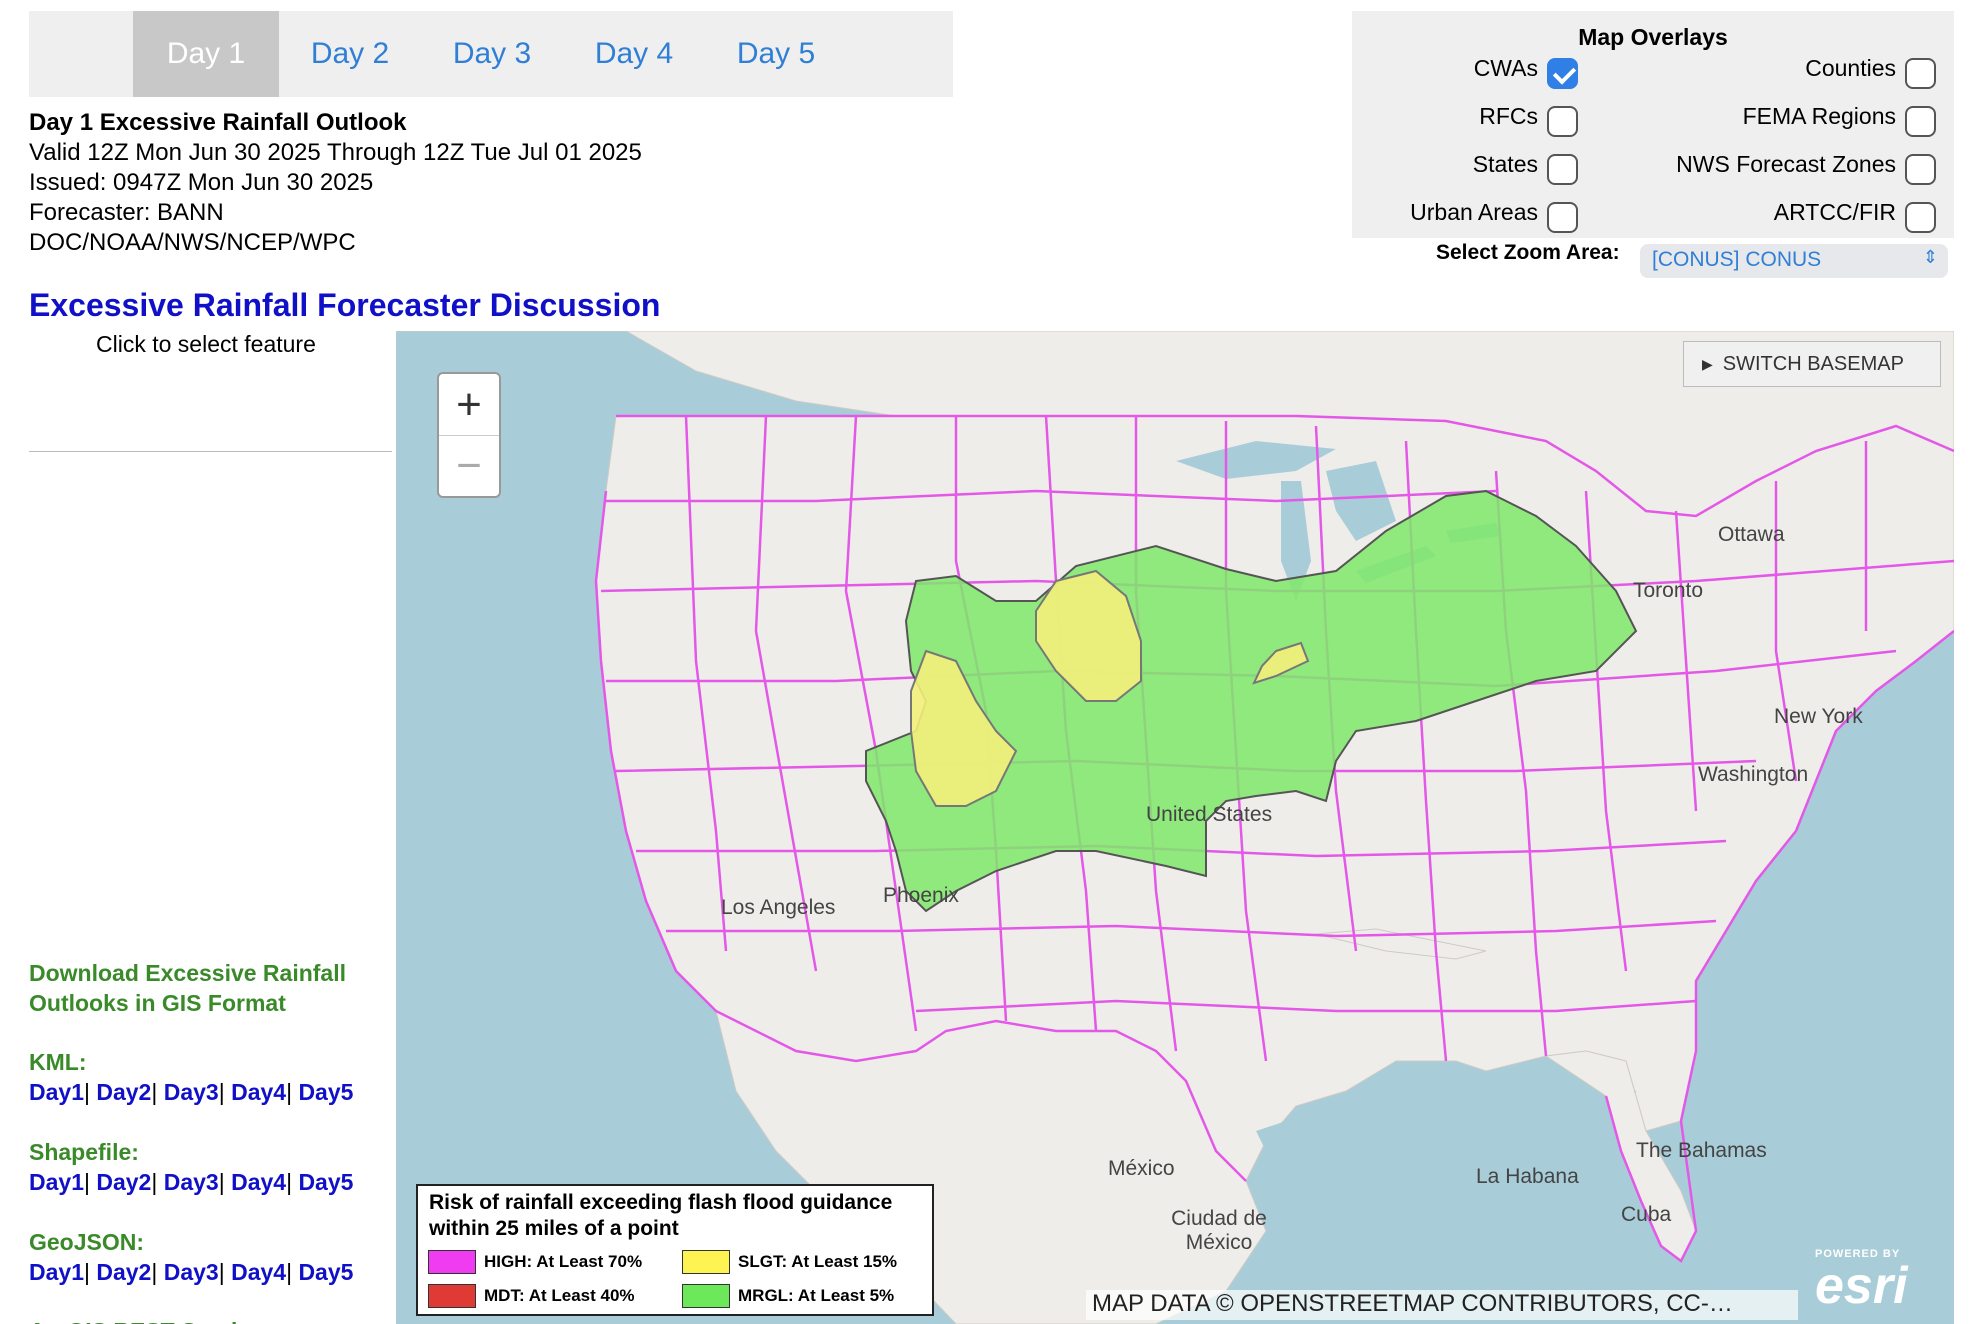 The width and height of the screenshot is (1975, 1324). What do you see at coordinates (469, 404) in the screenshot?
I see `zoom-in-button: +` at bounding box center [469, 404].